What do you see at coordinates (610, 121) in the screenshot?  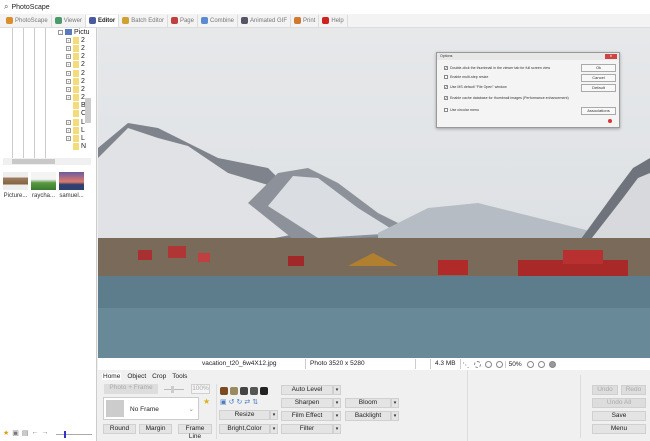 I see `help-icon` at bounding box center [610, 121].